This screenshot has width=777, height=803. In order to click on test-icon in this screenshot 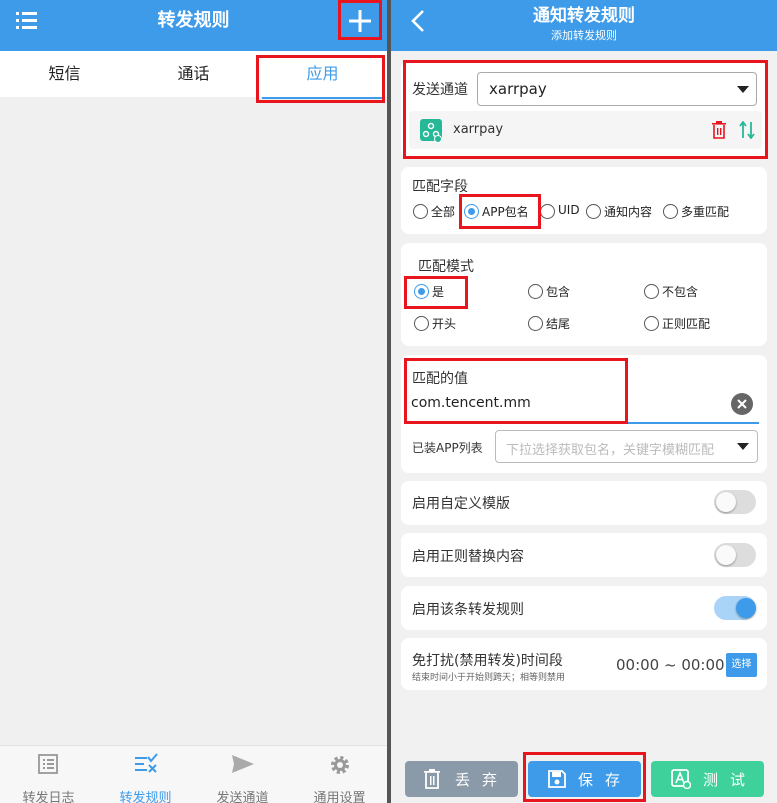, I will do `click(681, 779)`.